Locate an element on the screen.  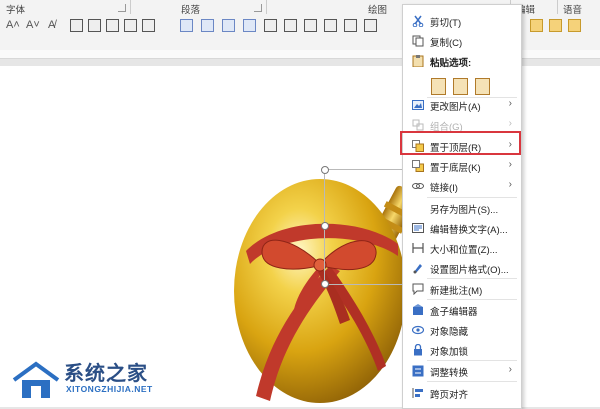
selection-frame is located at coordinates (368, 227).